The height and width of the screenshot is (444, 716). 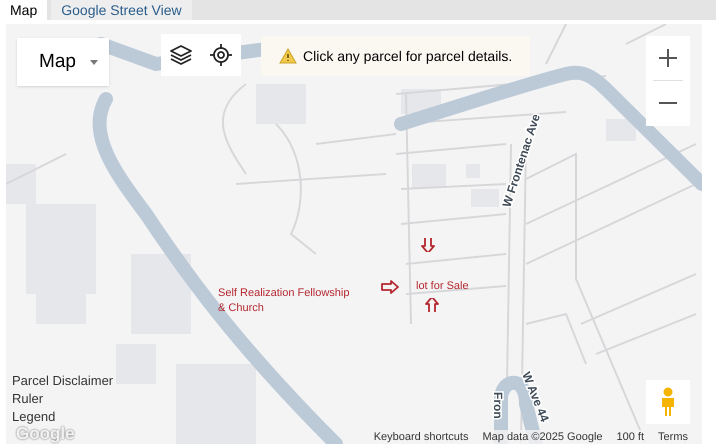 What do you see at coordinates (63, 381) in the screenshot?
I see `map-link: Parcel Disclaimer` at bounding box center [63, 381].